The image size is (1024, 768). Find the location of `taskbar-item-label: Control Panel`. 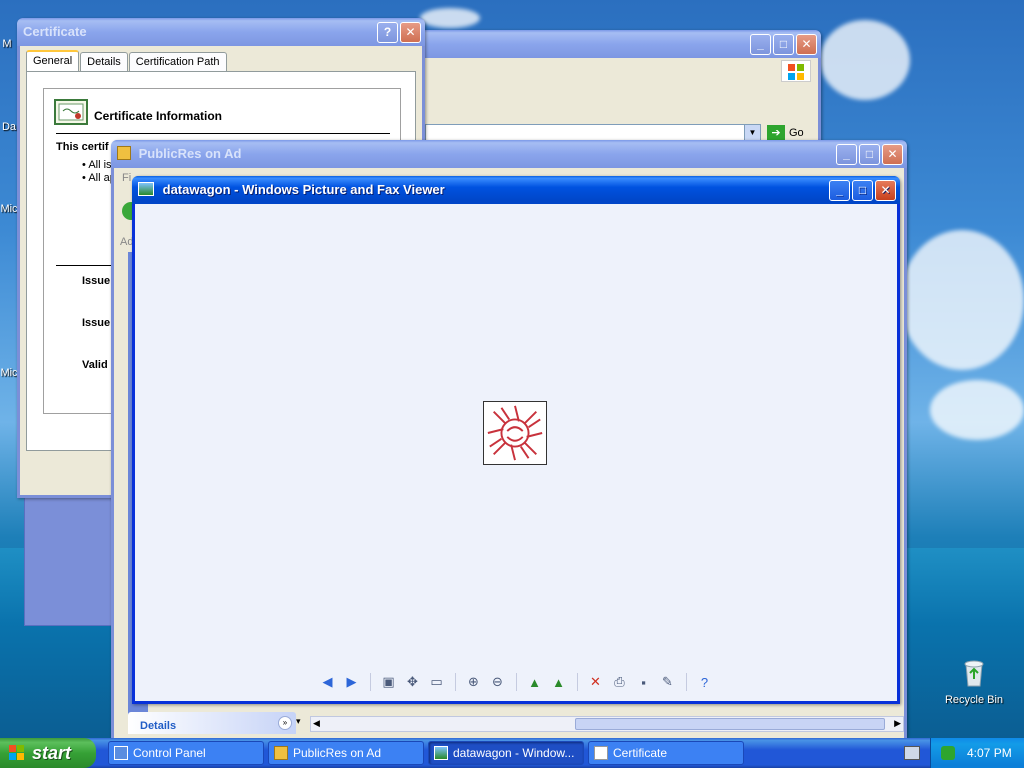

taskbar-item-label: Control Panel is located at coordinates (169, 753).